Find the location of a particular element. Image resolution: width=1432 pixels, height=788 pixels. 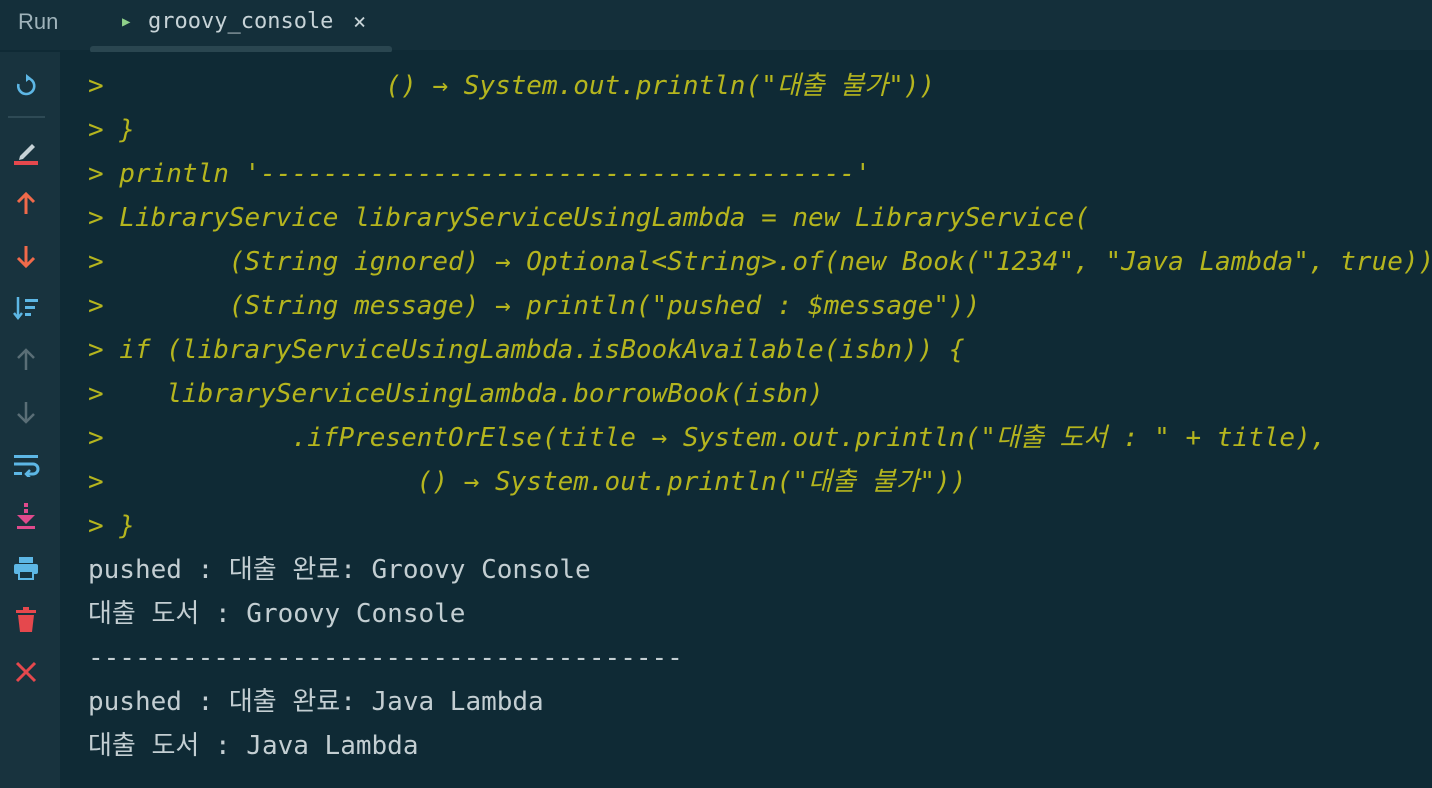

toolbar-separator is located at coordinates (26, 117).